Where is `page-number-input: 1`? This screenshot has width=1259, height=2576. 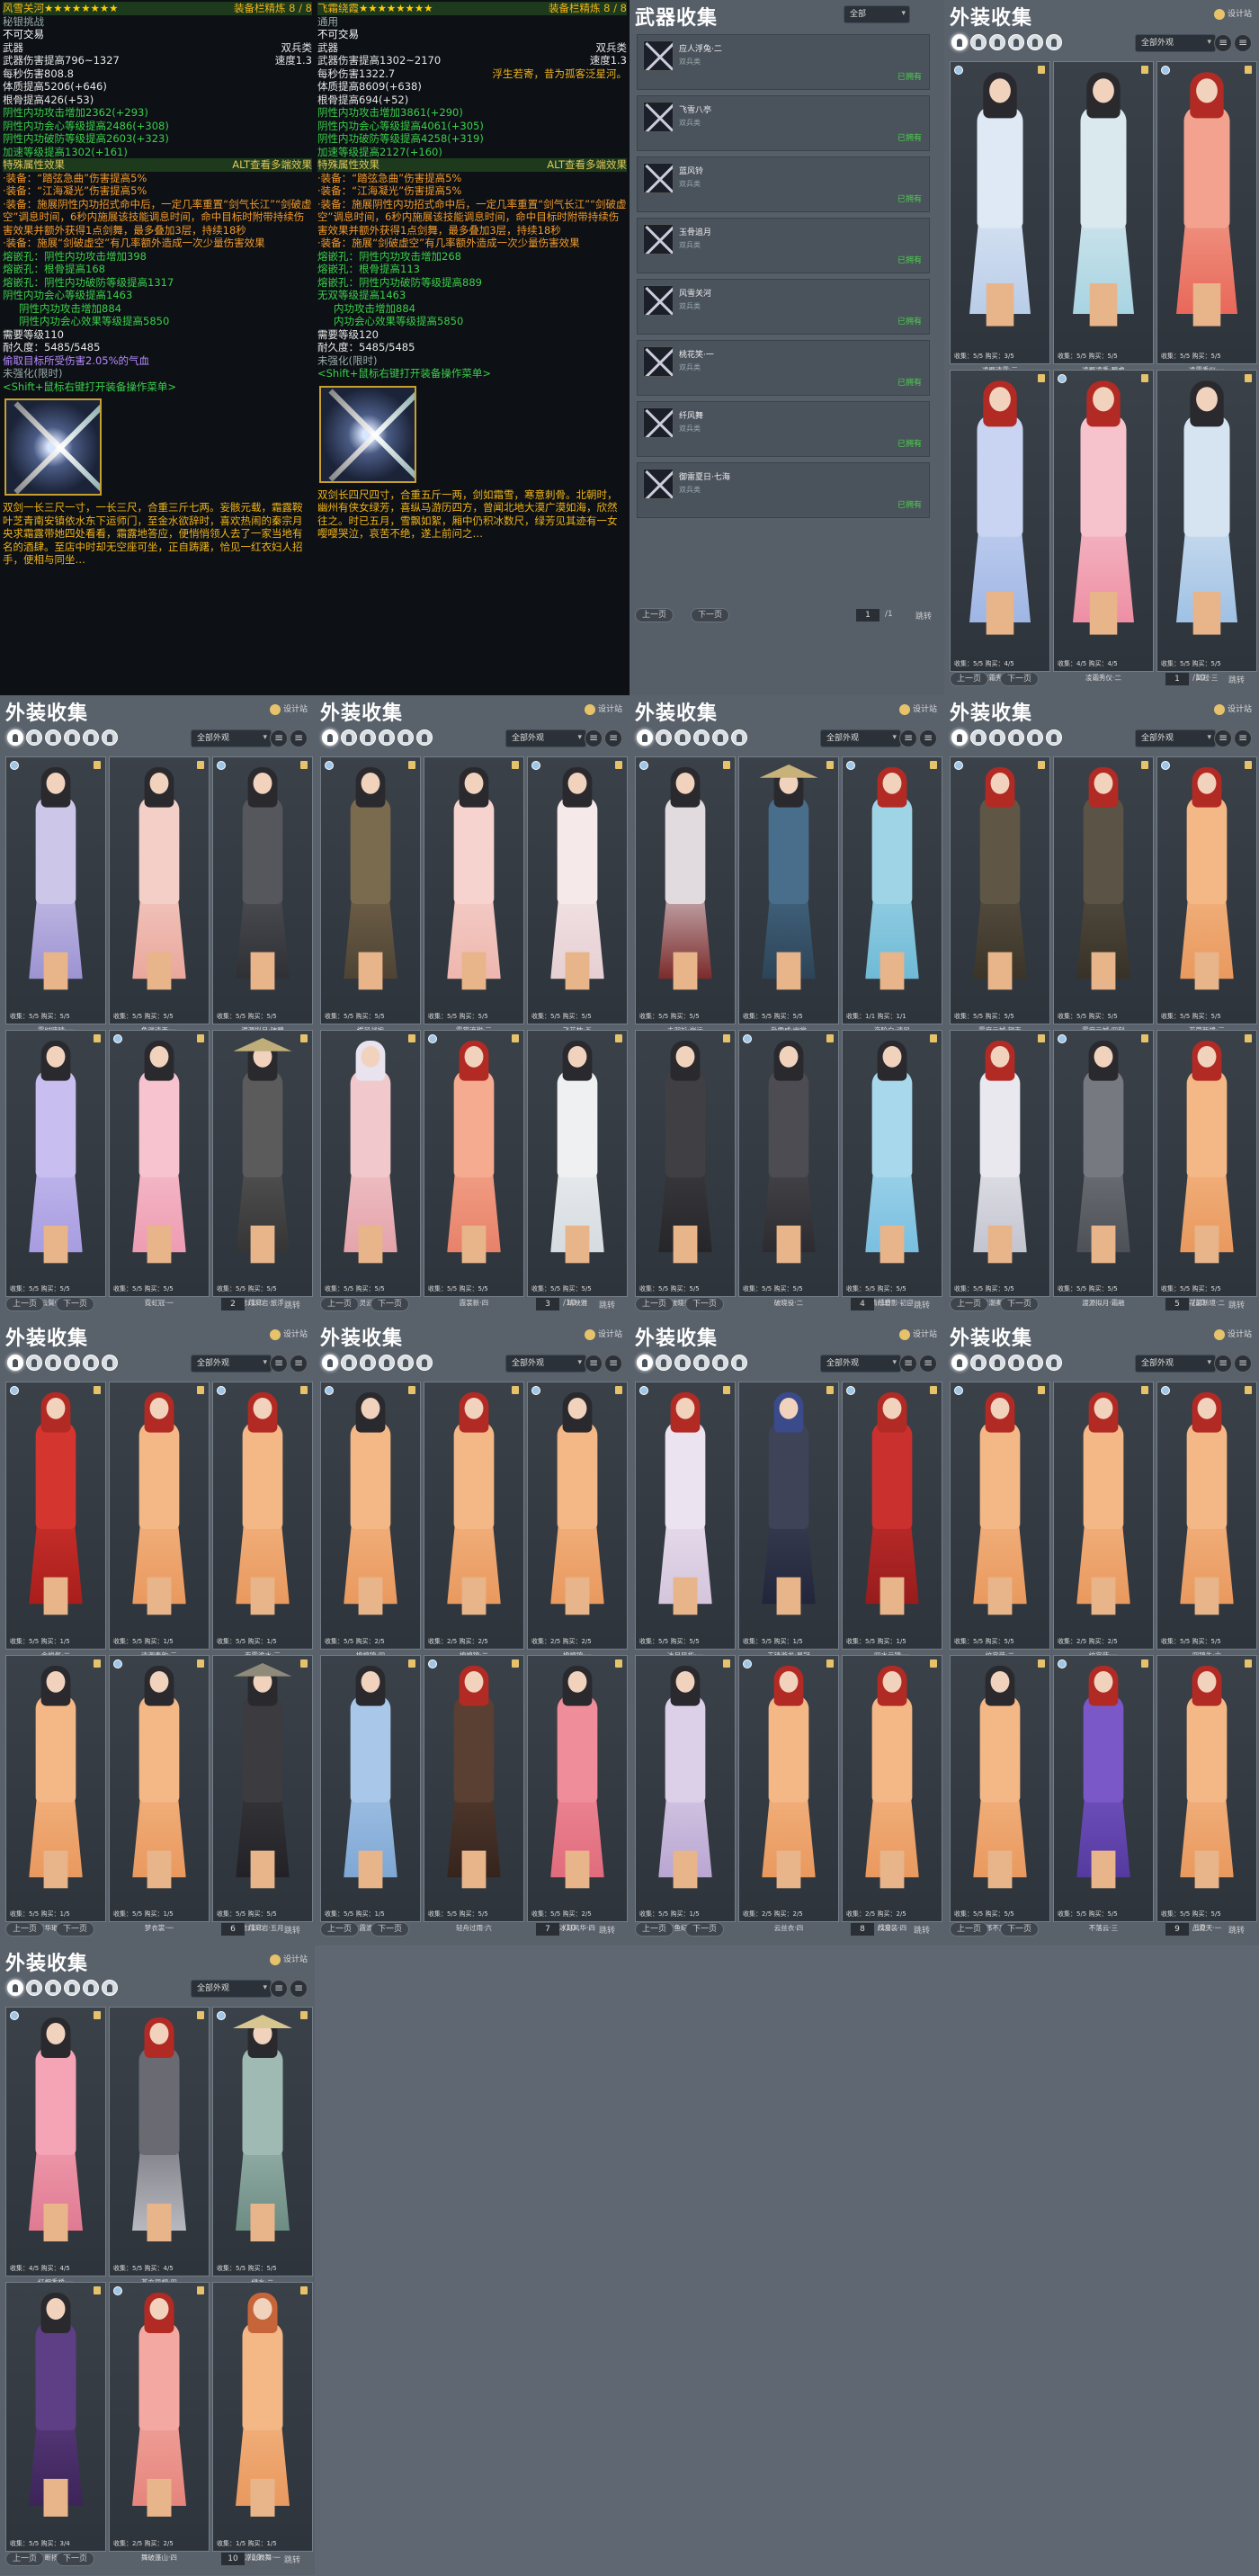 page-number-input: 1 is located at coordinates (1177, 679).